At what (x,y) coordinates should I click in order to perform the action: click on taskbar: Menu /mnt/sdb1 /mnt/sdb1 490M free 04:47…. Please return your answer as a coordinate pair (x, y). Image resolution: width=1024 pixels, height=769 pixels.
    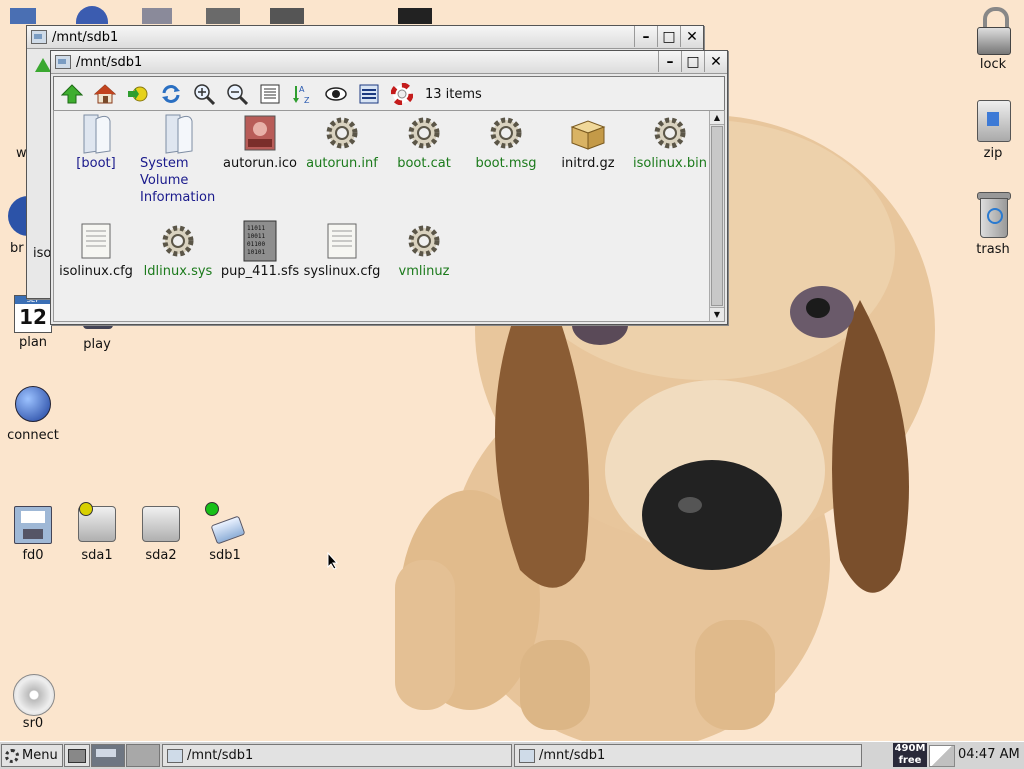
    Looking at the image, I should click on (512, 755).